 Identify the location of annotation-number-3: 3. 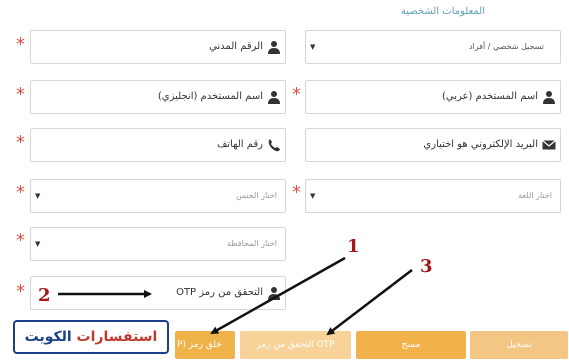
(426, 266).